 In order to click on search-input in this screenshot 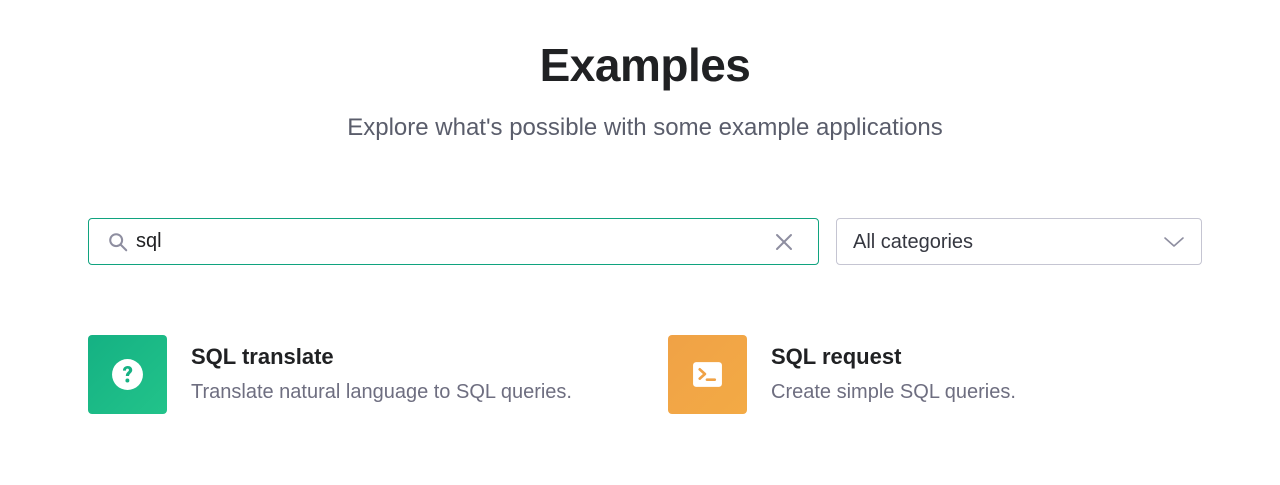, I will do `click(446, 241)`.